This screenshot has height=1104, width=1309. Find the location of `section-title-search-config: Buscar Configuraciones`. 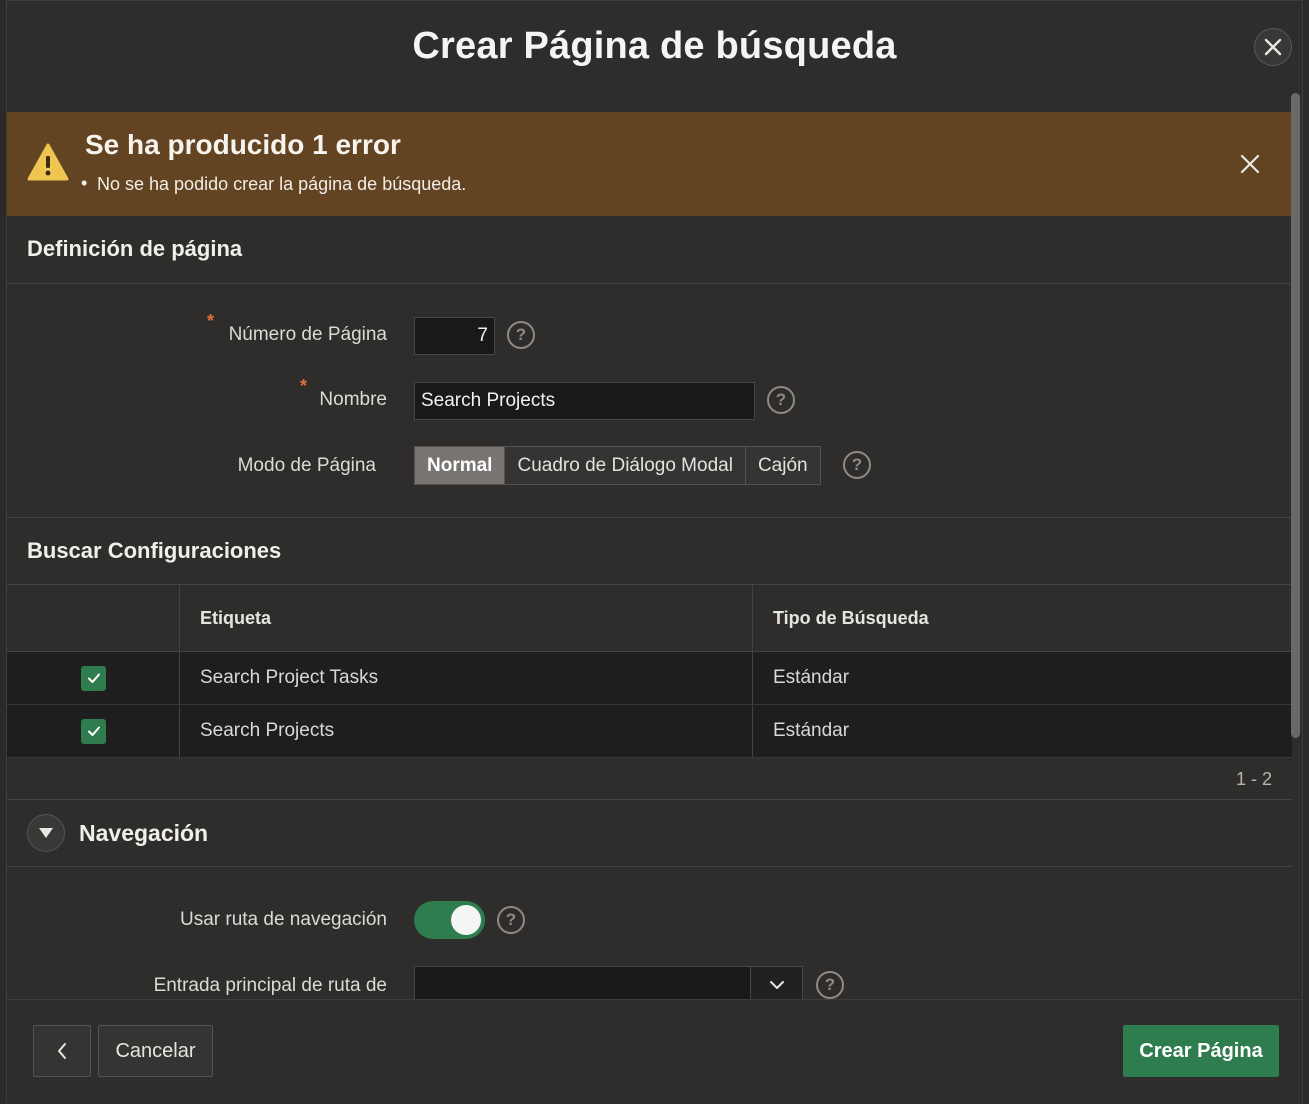

section-title-search-config: Buscar Configuraciones is located at coordinates (154, 550).